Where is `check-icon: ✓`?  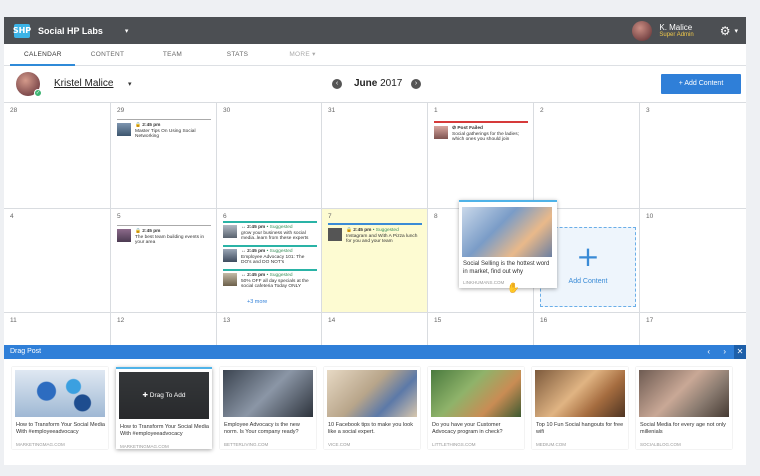
check-icon: ✓ is located at coordinates (38, 93).